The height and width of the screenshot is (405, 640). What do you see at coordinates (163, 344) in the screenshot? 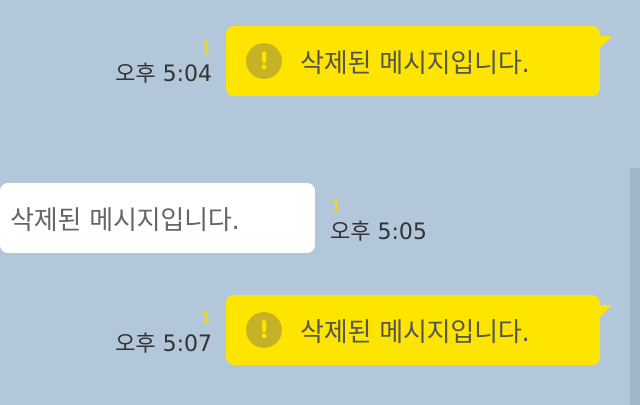
I see `message-time: 오후 5:07` at bounding box center [163, 344].